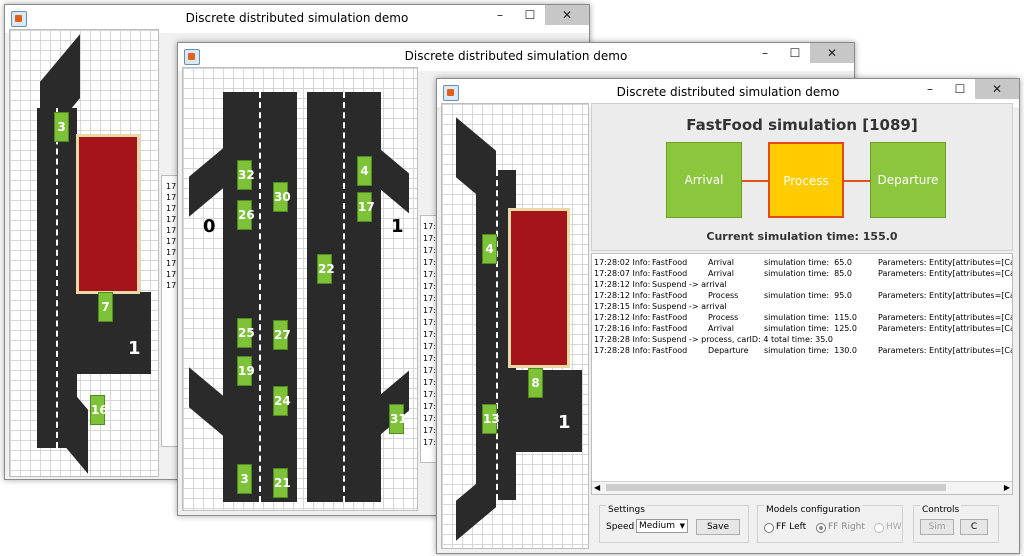 The width and height of the screenshot is (1024, 556). I want to click on settings-group: Settings Speed Medium ▼ Save, so click(674, 524).